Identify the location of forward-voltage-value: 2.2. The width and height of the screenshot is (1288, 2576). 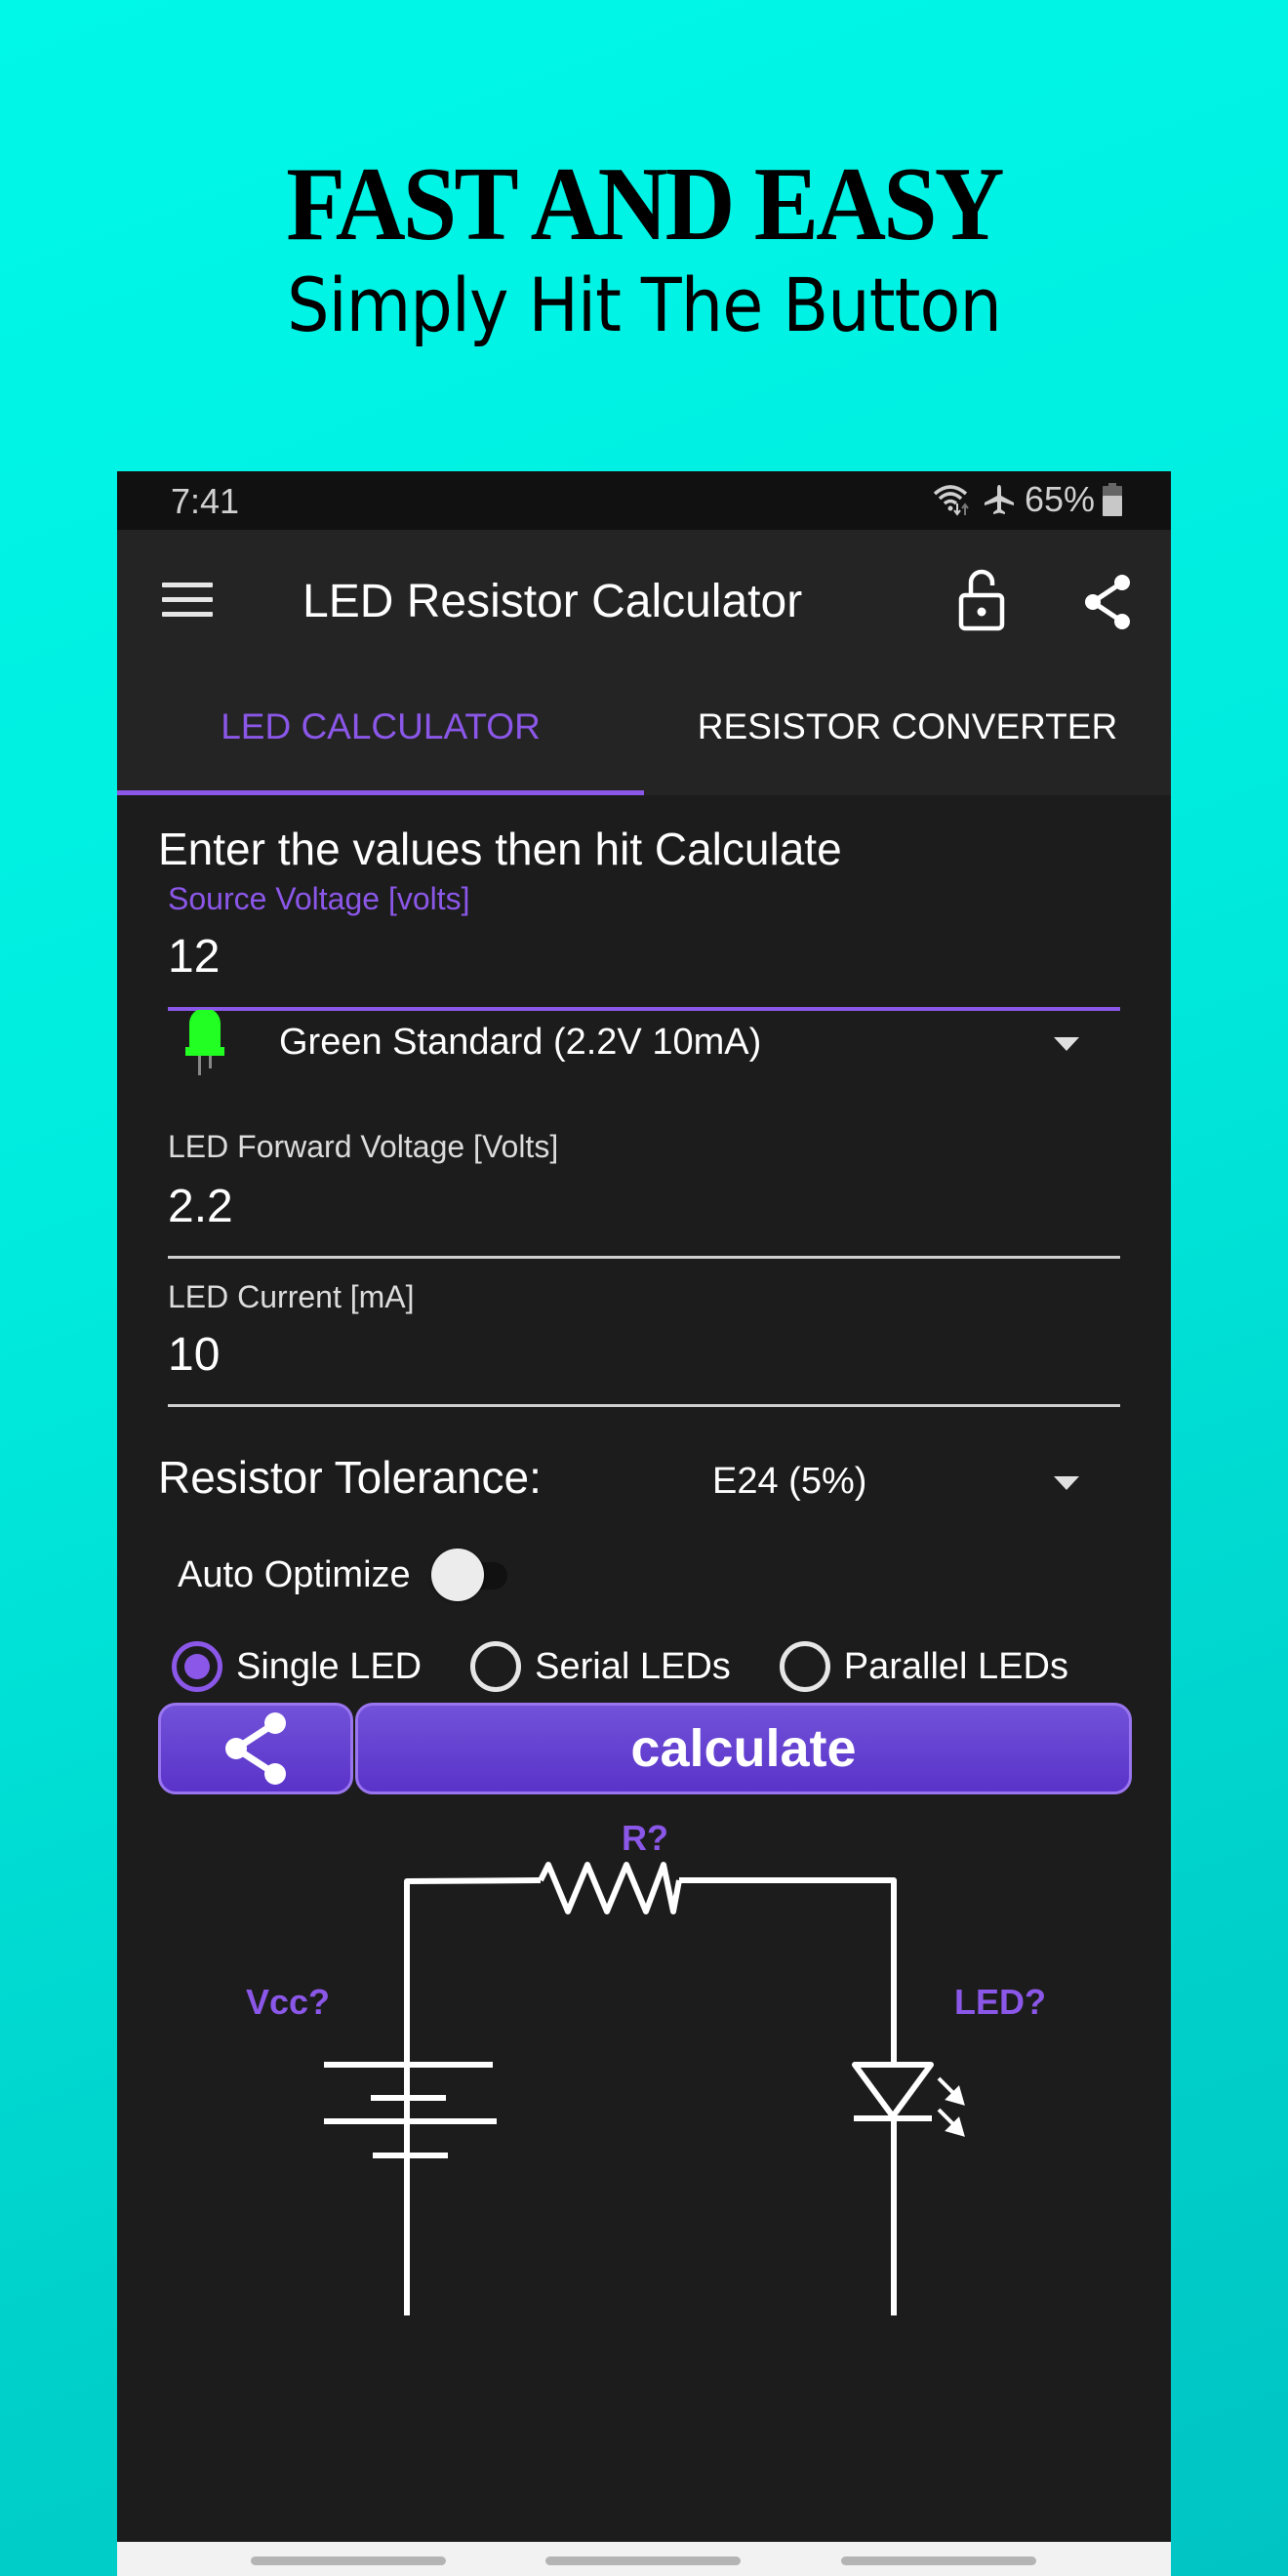
(200, 1206).